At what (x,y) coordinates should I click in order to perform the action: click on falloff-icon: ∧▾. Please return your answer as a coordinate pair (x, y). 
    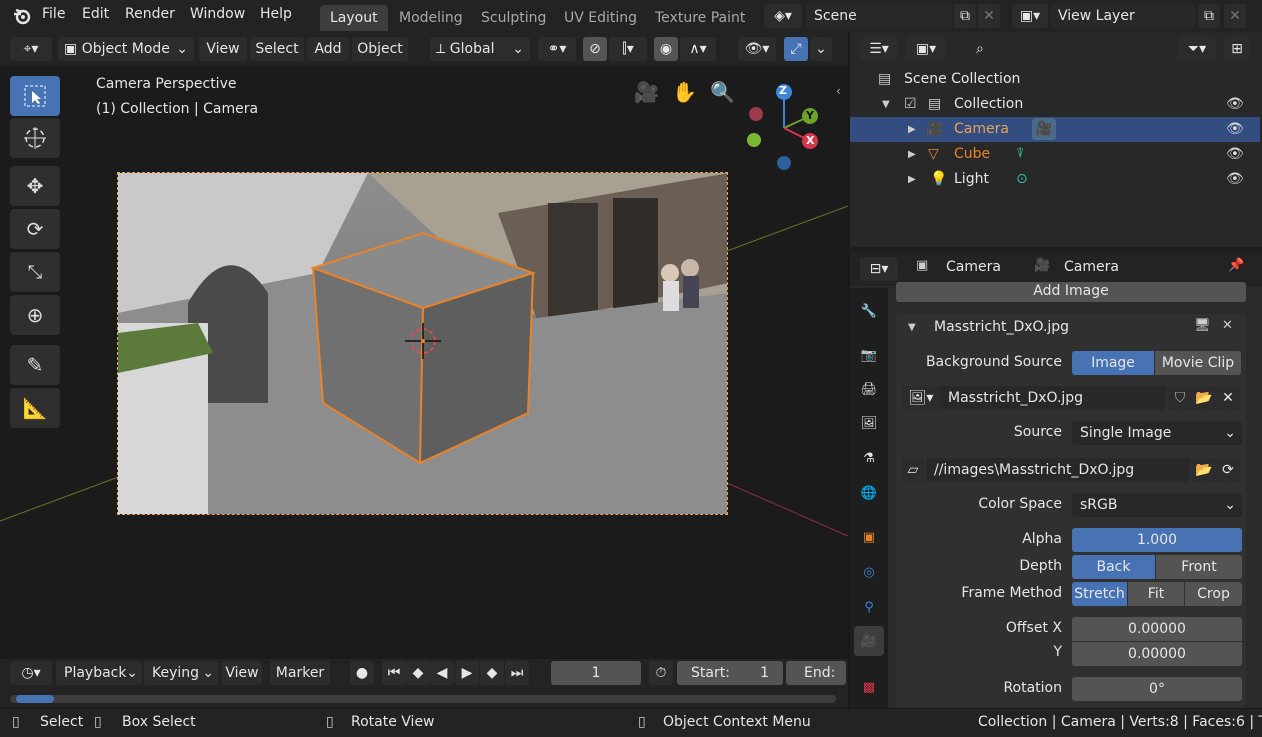
    Looking at the image, I should click on (698, 49).